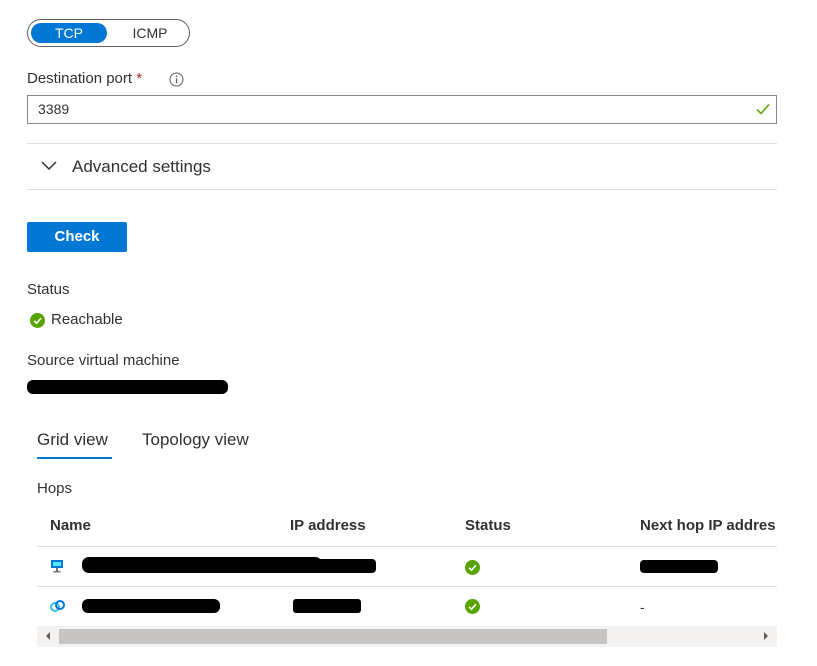 This screenshot has width=817, height=666. What do you see at coordinates (402, 189) in the screenshot?
I see `divider-bottom` at bounding box center [402, 189].